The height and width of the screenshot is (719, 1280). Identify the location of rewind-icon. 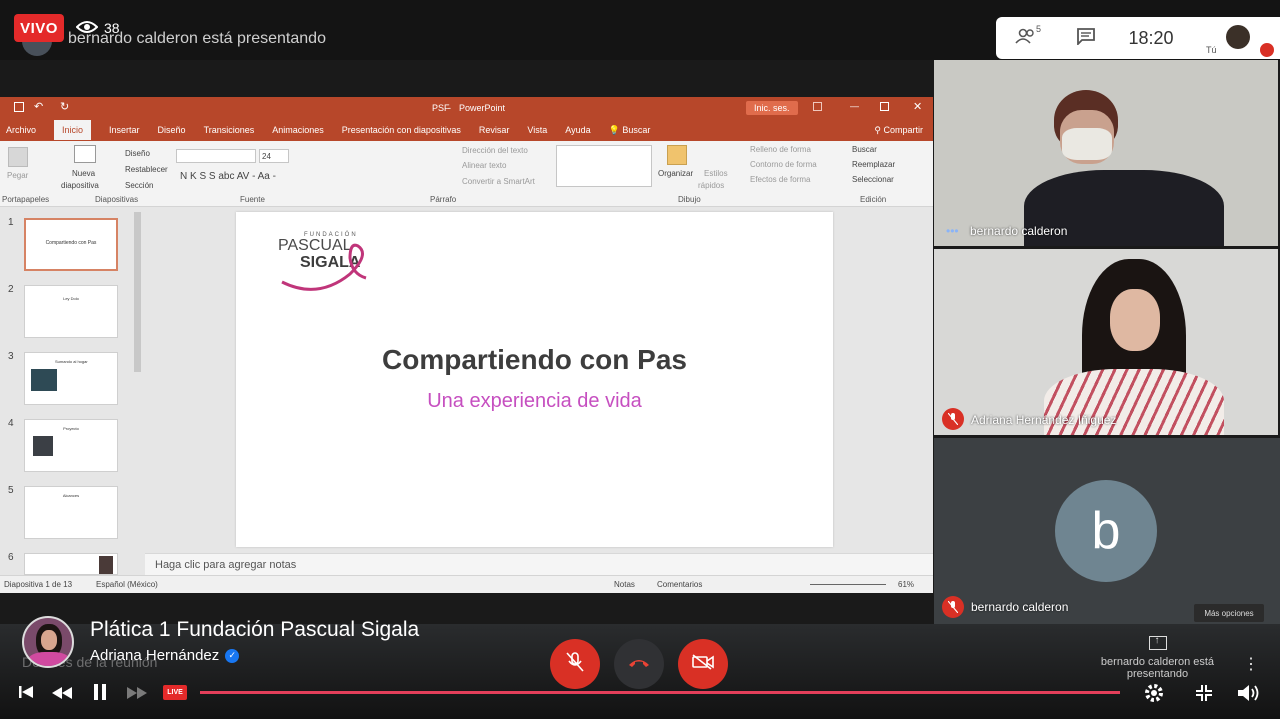
(62, 695).